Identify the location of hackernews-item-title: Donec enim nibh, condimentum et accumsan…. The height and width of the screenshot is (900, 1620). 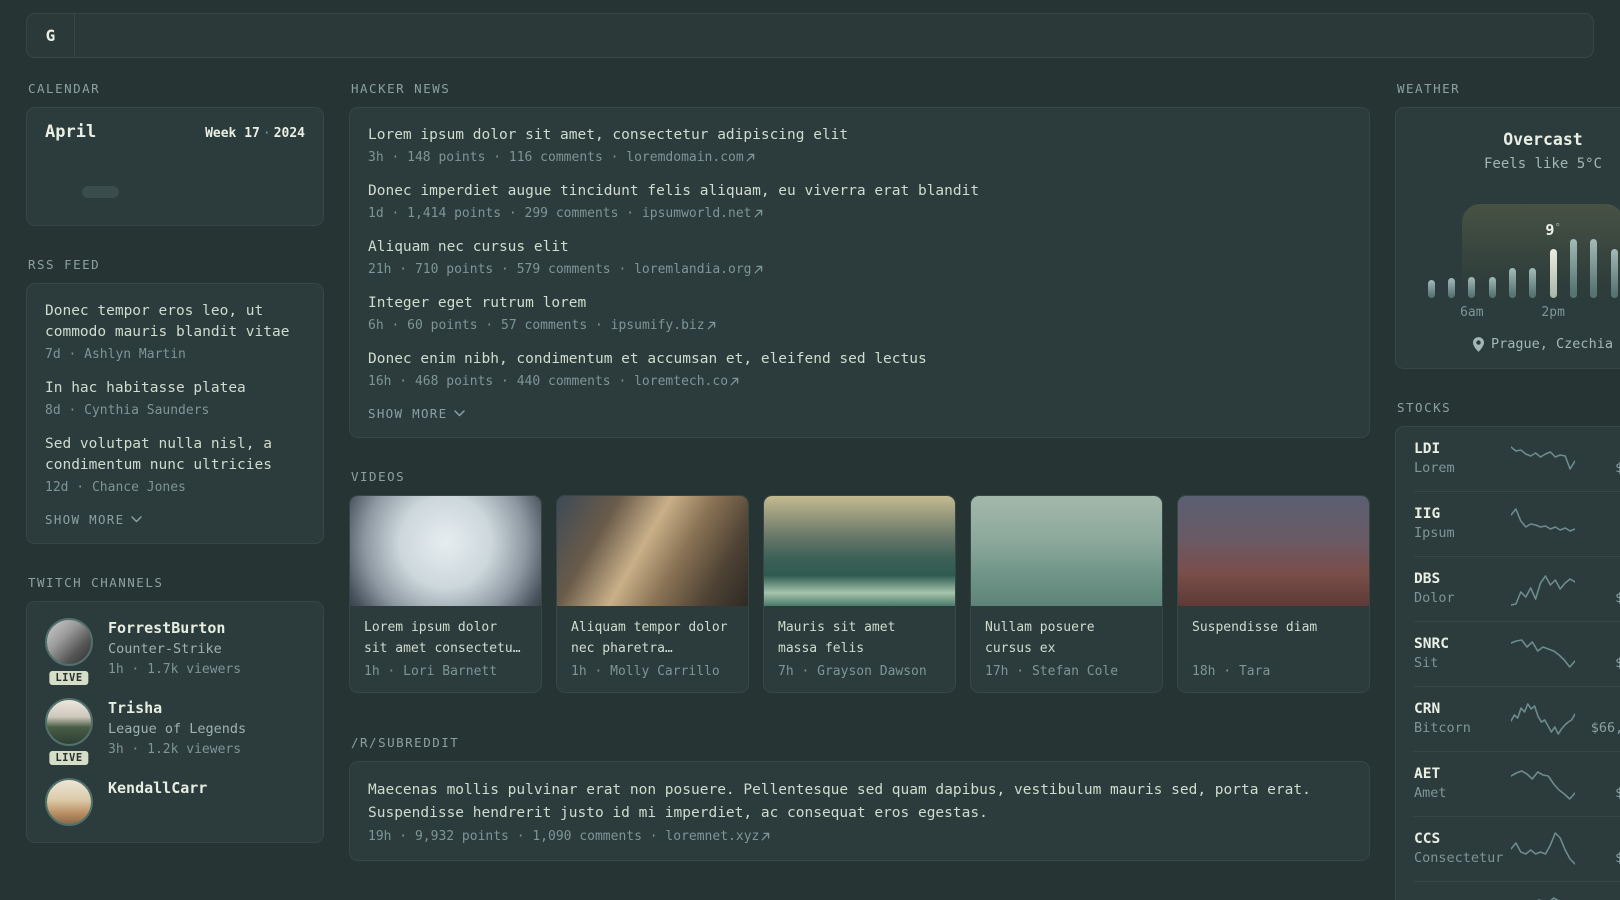
(859, 359).